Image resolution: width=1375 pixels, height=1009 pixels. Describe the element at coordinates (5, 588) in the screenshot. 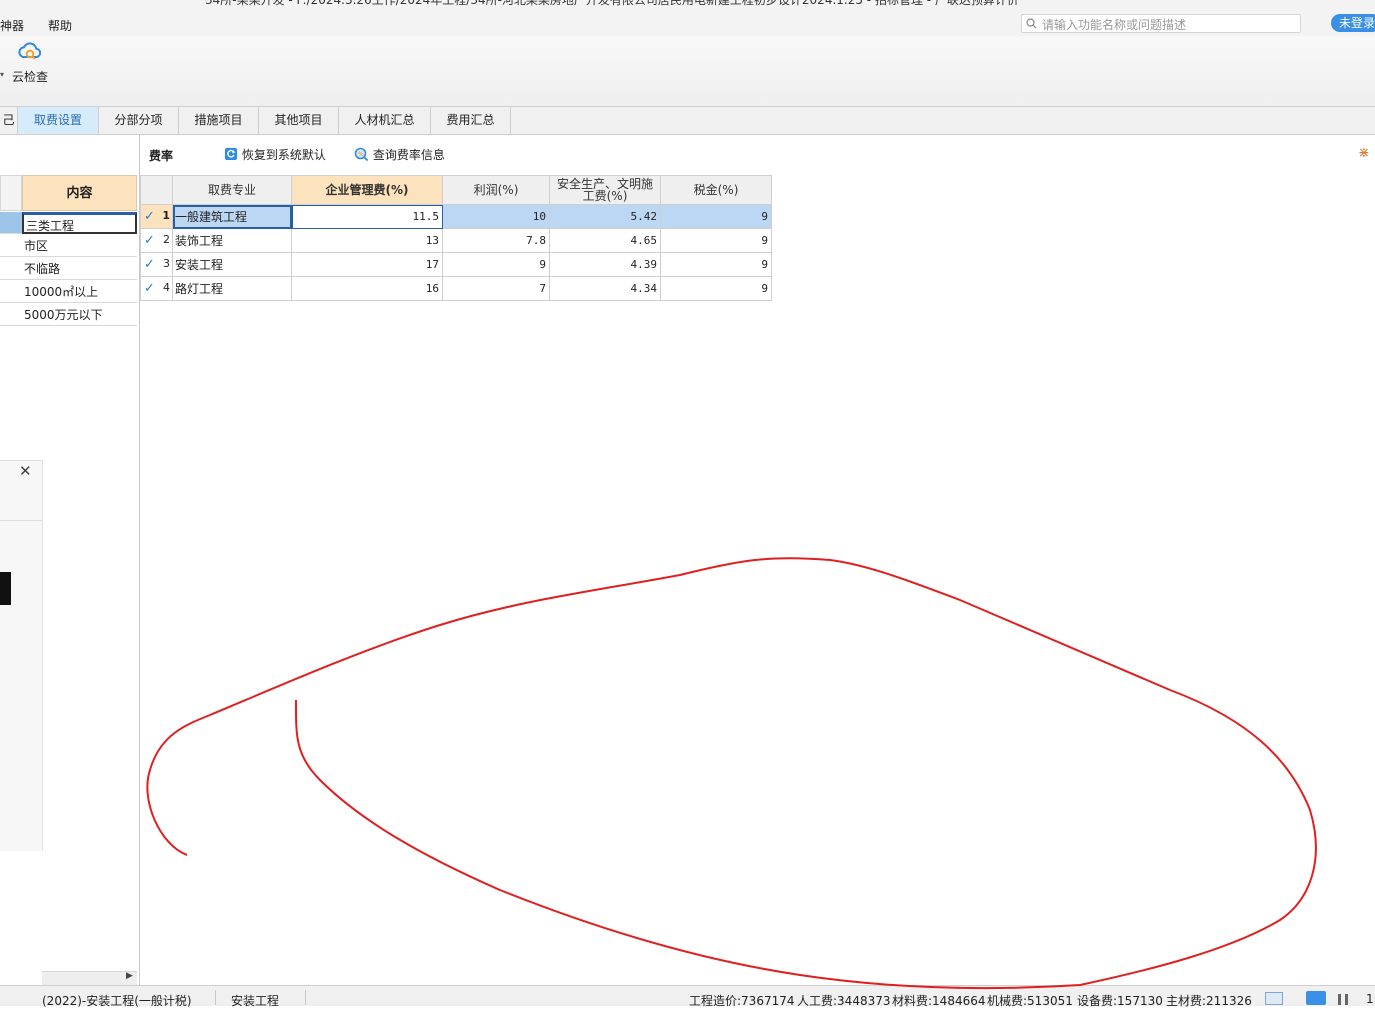

I see `thumbnail-image` at that location.